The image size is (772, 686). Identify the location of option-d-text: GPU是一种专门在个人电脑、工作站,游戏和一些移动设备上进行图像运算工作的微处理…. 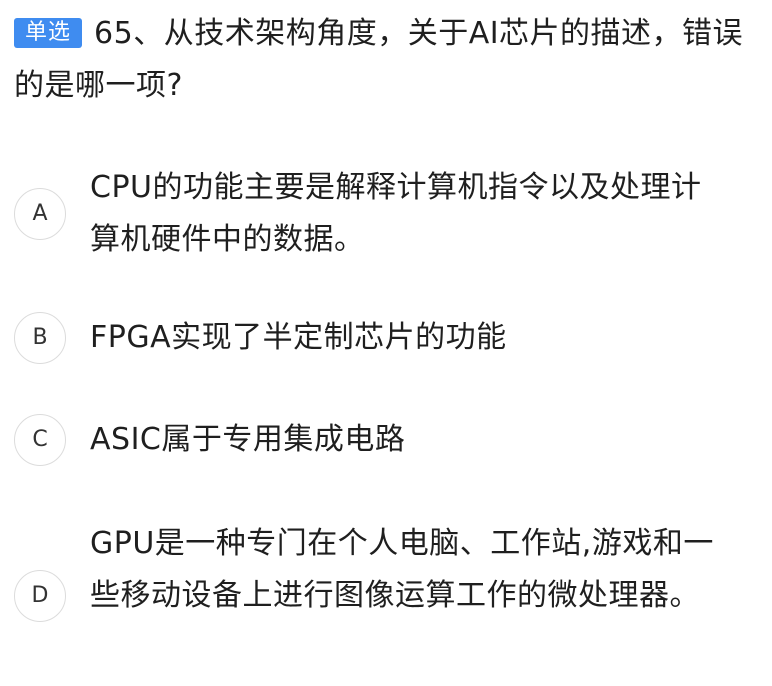
(402, 569).